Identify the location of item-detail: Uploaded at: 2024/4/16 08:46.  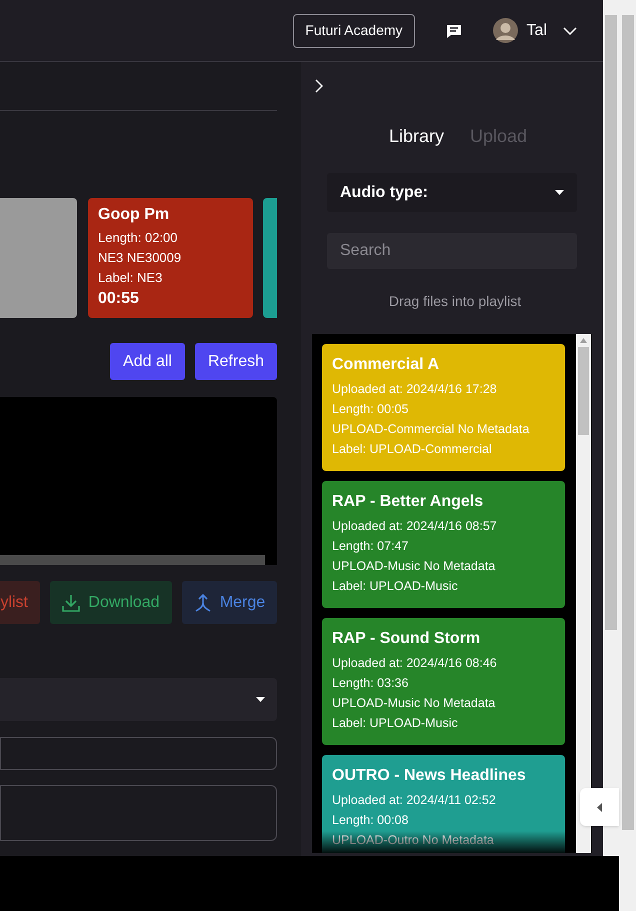
(415, 663).